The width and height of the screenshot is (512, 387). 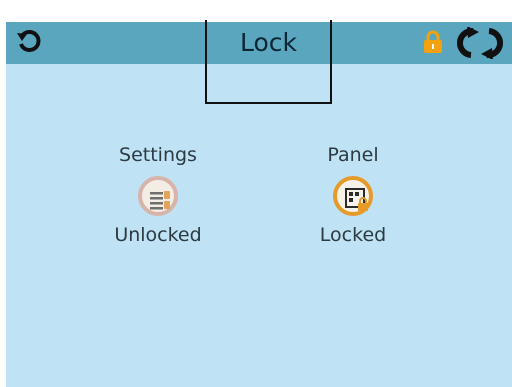 I want to click on lock-status: Unlocked, so click(x=158, y=235).